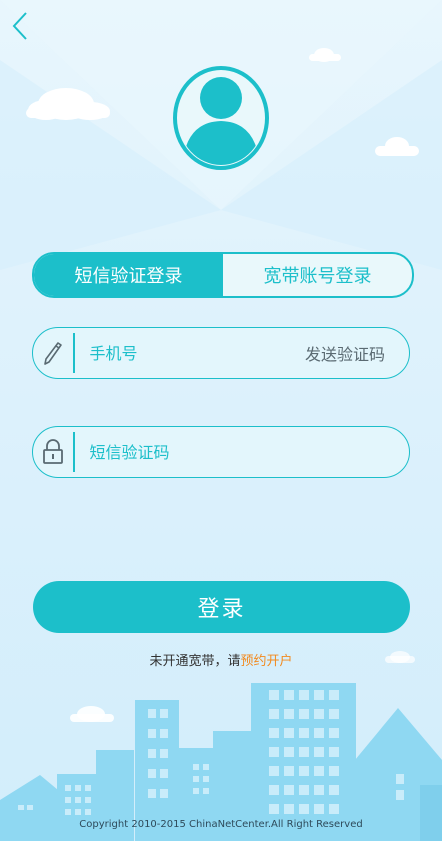 The height and width of the screenshot is (841, 442). I want to click on user-avatar-icon, so click(221, 118).